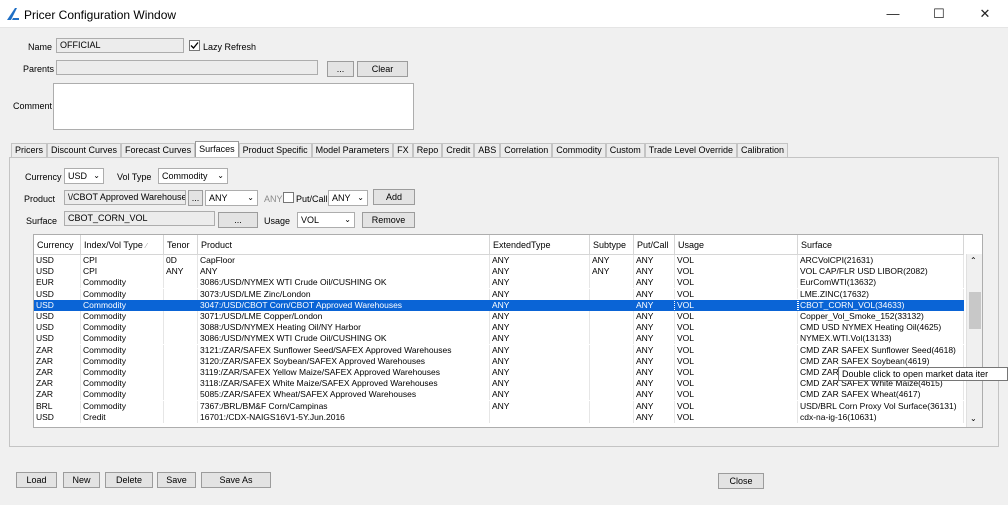 This screenshot has width=1008, height=505. Describe the element at coordinates (893, 14) in the screenshot. I see `minimize-button: —` at that location.